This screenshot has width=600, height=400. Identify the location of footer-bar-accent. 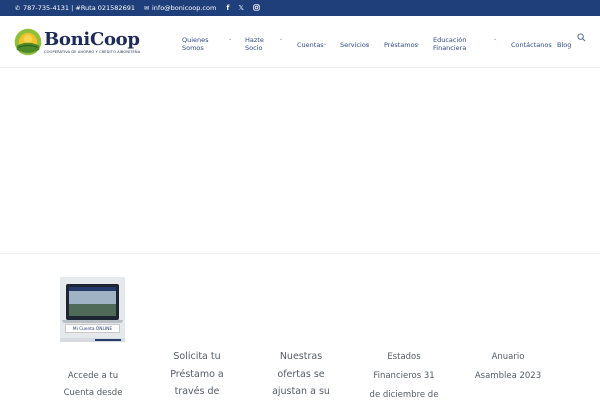
(108, 340).